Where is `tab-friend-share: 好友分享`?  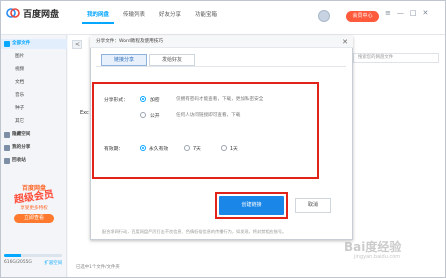 tab-friend-share: 好友分享 is located at coordinates (170, 15).